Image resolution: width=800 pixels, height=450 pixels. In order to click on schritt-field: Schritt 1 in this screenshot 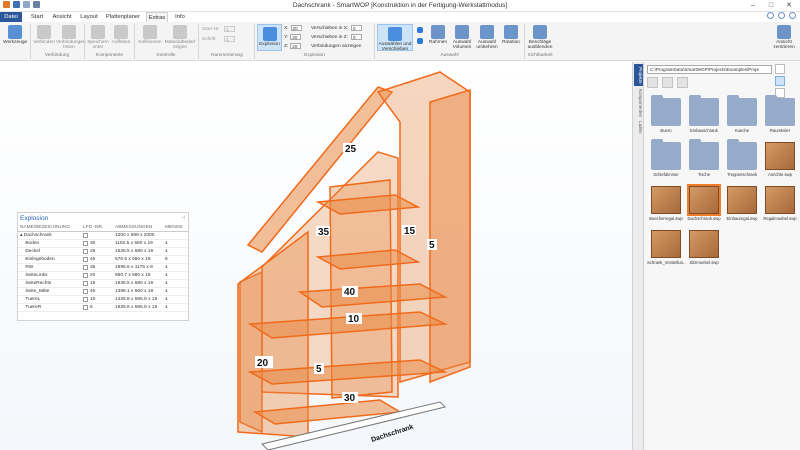, I will do `click(218, 39)`.